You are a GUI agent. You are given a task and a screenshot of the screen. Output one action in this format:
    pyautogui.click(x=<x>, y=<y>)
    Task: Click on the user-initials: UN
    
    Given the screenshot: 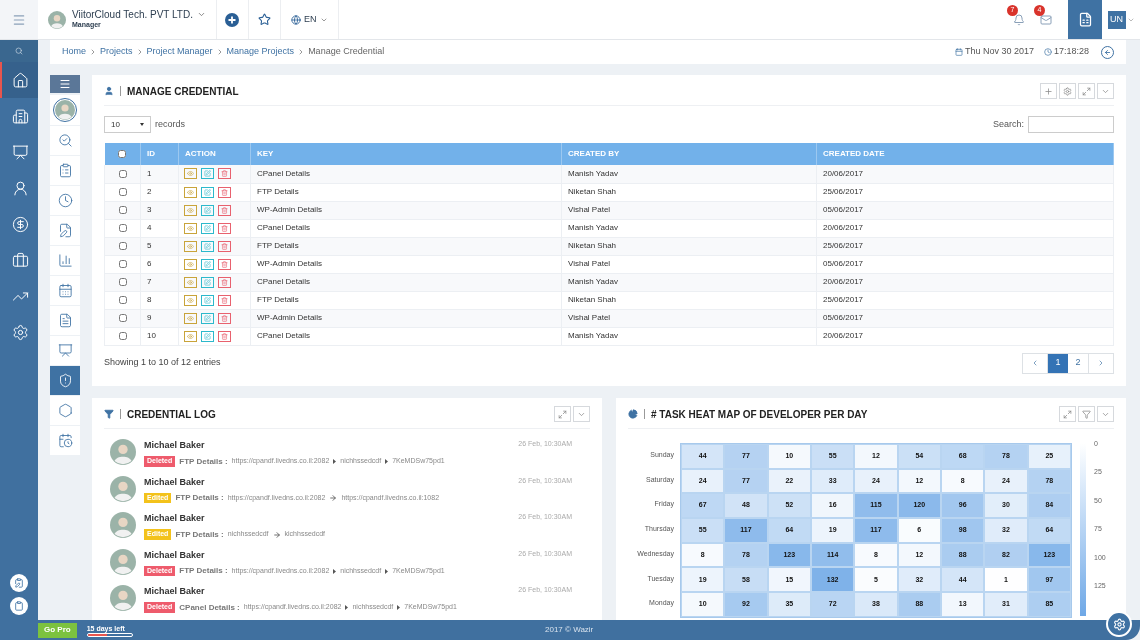 What is the action you would take?
    pyautogui.click(x=1116, y=19)
    